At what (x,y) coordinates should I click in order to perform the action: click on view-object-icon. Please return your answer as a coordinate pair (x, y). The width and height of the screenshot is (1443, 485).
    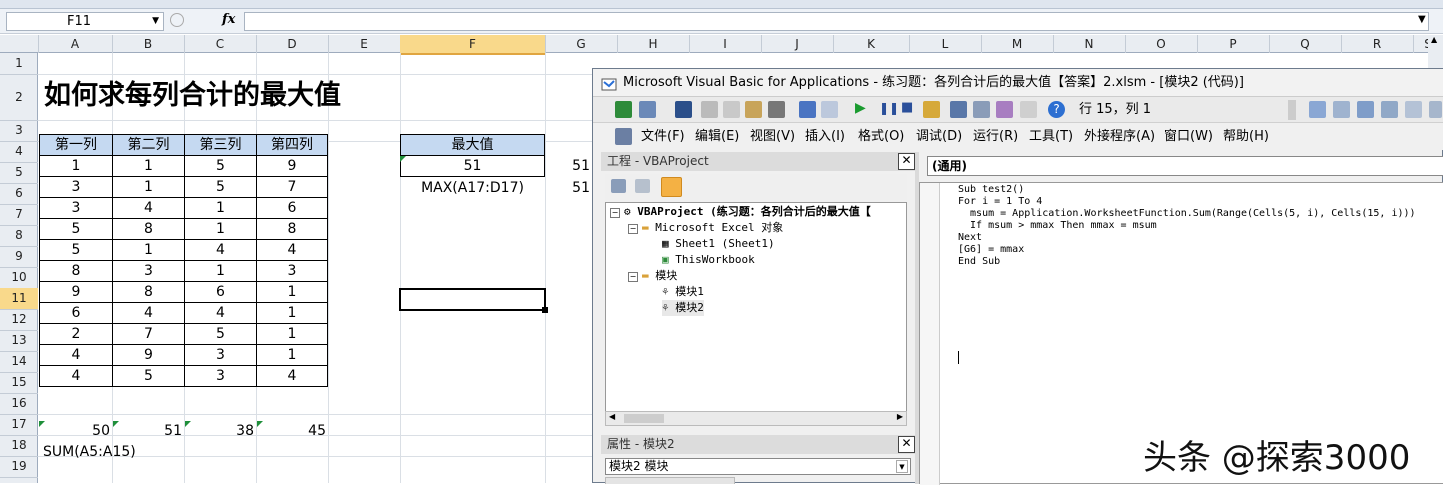
    Looking at the image, I should click on (642, 186).